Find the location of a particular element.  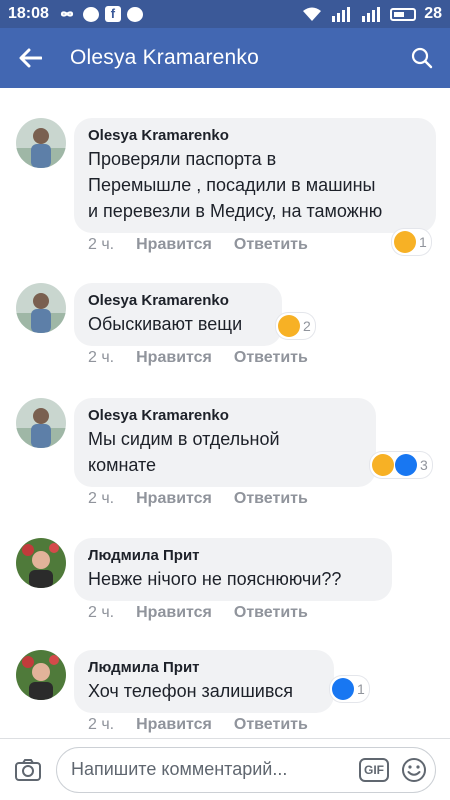

comment-text: Хоч телефон залишився is located at coordinates (190, 691).